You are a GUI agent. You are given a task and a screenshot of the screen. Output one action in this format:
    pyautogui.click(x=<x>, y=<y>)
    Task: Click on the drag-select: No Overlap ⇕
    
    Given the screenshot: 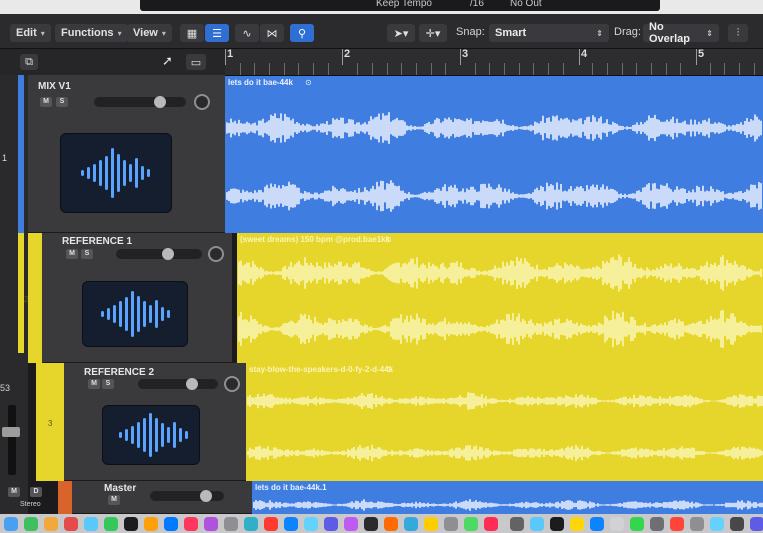 What is the action you would take?
    pyautogui.click(x=681, y=33)
    